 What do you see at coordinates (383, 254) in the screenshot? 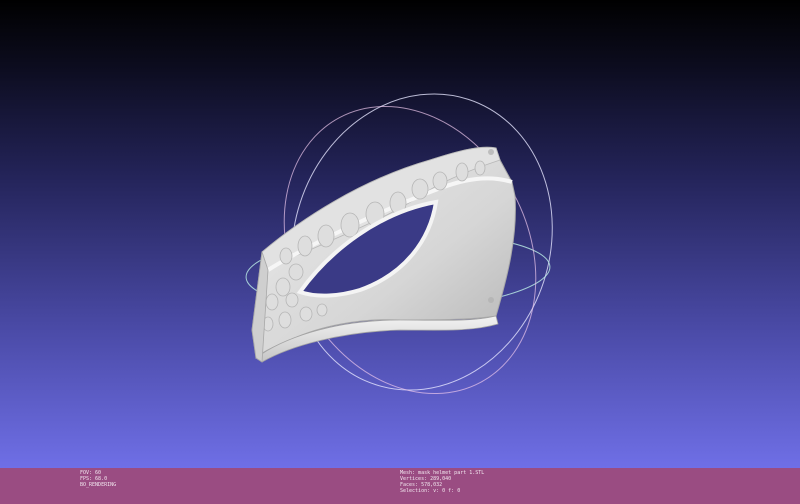
I see `mask-model` at bounding box center [383, 254].